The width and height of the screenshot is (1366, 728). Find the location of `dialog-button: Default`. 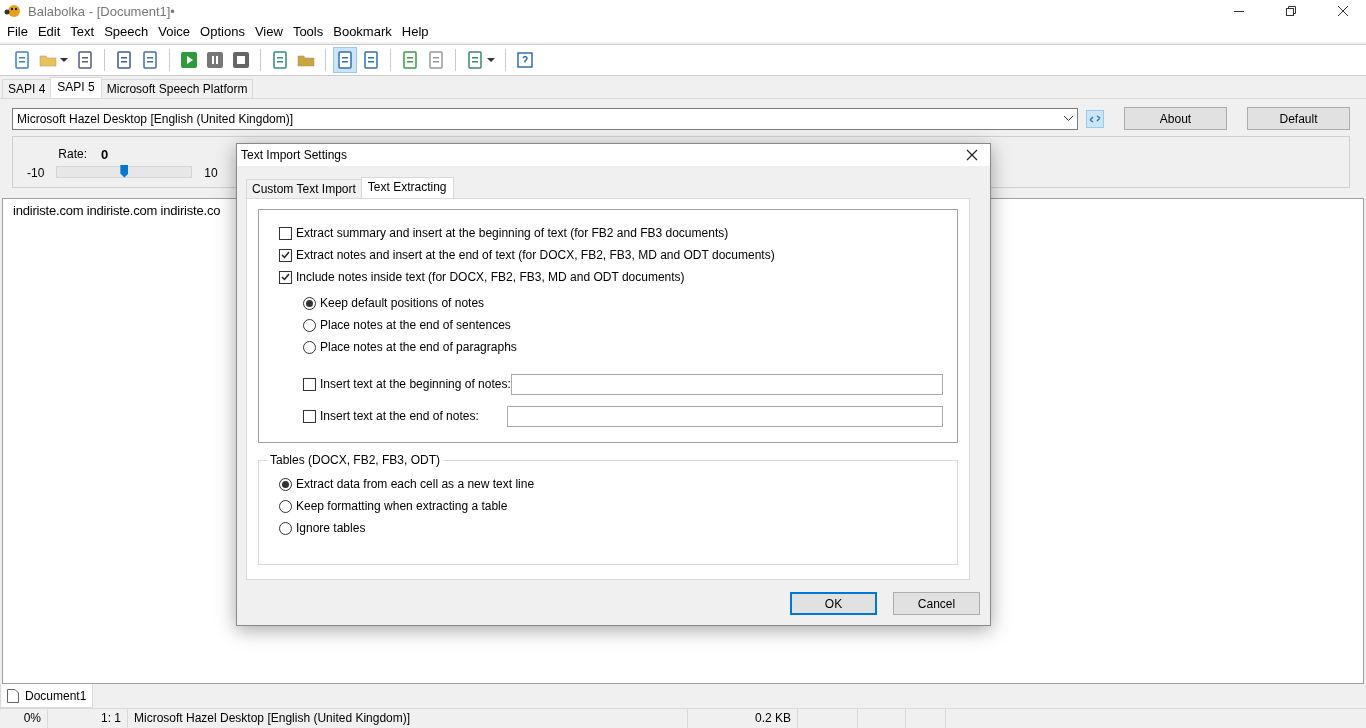

dialog-button: Default is located at coordinates (1298, 118).